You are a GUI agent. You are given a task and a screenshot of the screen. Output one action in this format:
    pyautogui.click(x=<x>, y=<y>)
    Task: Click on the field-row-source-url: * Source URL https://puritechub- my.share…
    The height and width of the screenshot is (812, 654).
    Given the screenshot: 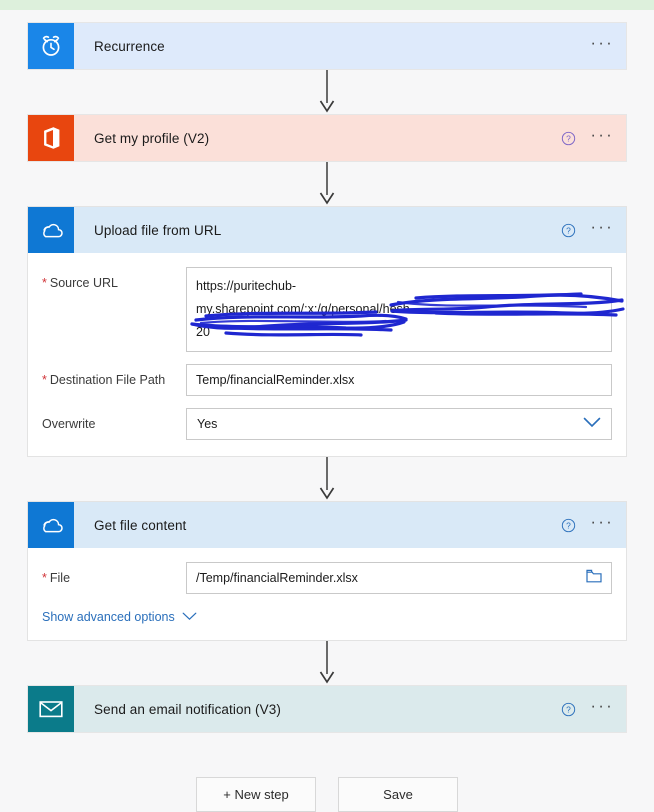 What is the action you would take?
    pyautogui.click(x=333, y=309)
    